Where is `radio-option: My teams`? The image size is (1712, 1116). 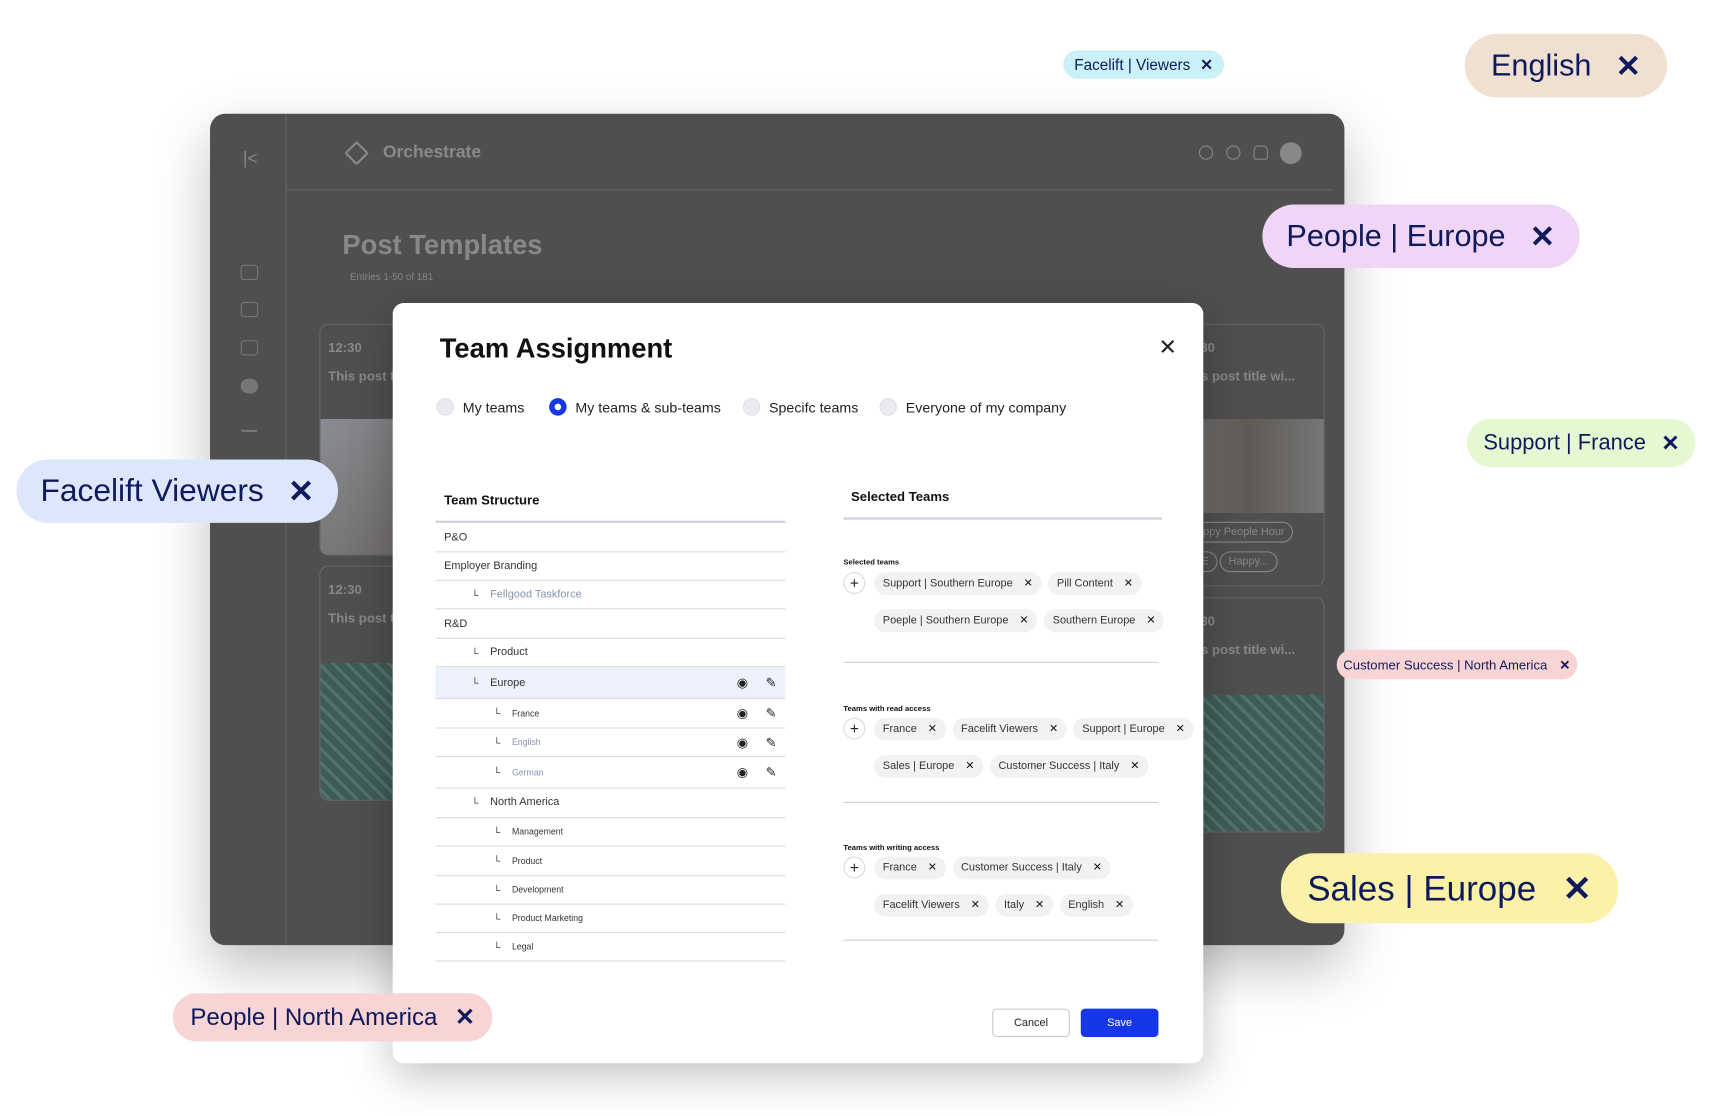 radio-option: My teams is located at coordinates (480, 407).